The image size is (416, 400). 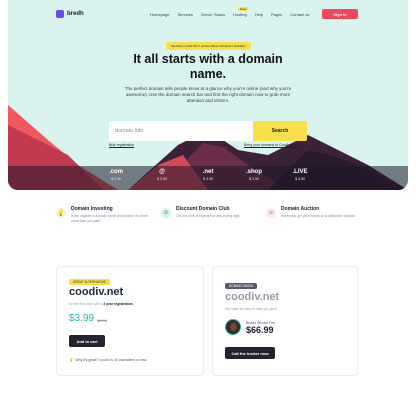 What do you see at coordinates (87, 341) in the screenshot?
I see `add-to-cart-button: Add to cart` at bounding box center [87, 341].